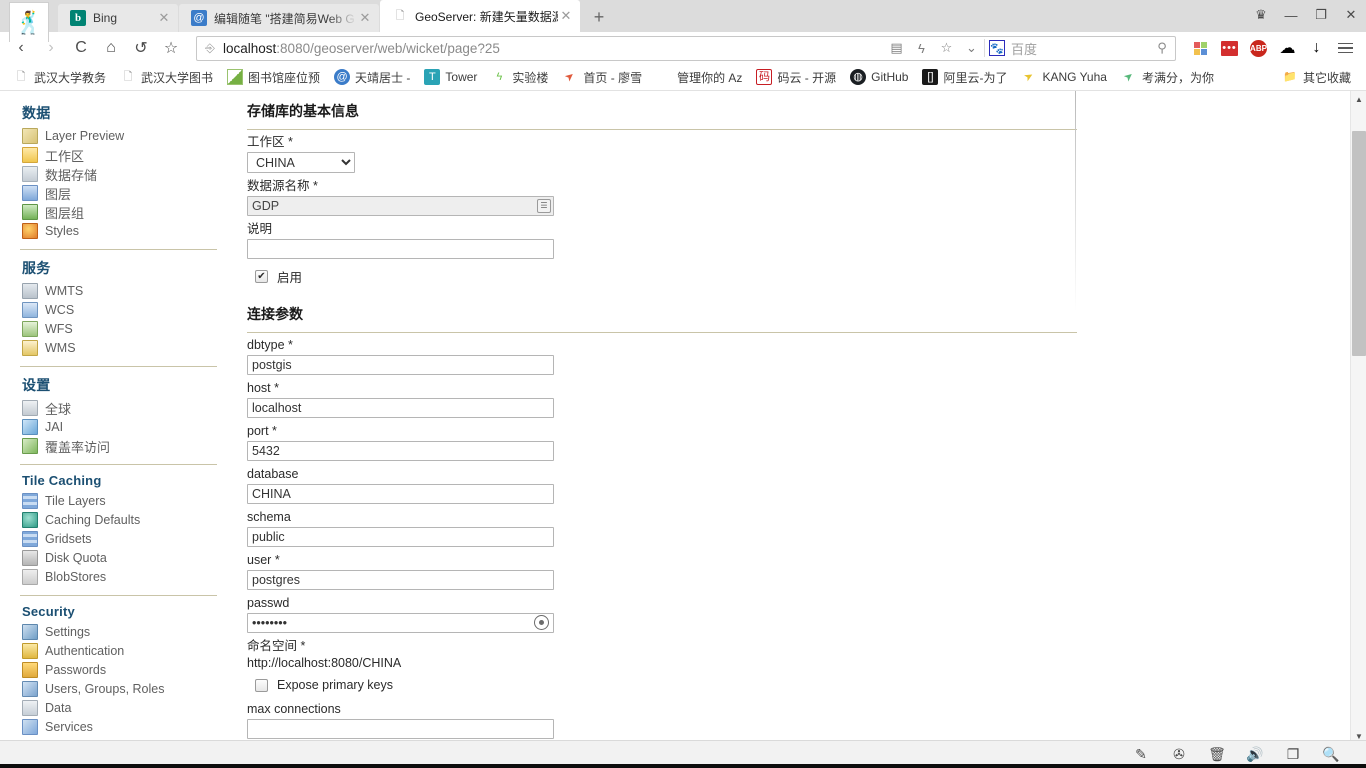 This screenshot has height=768, width=1366. Describe the element at coordinates (111, 48) in the screenshot. I see `home-button: ⌂` at that location.